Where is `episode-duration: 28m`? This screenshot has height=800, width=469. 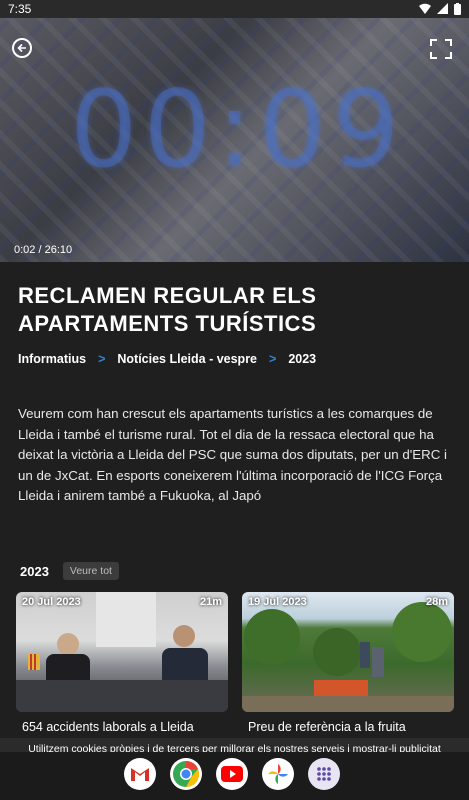
episode-duration: 28m is located at coordinates (436, 602).